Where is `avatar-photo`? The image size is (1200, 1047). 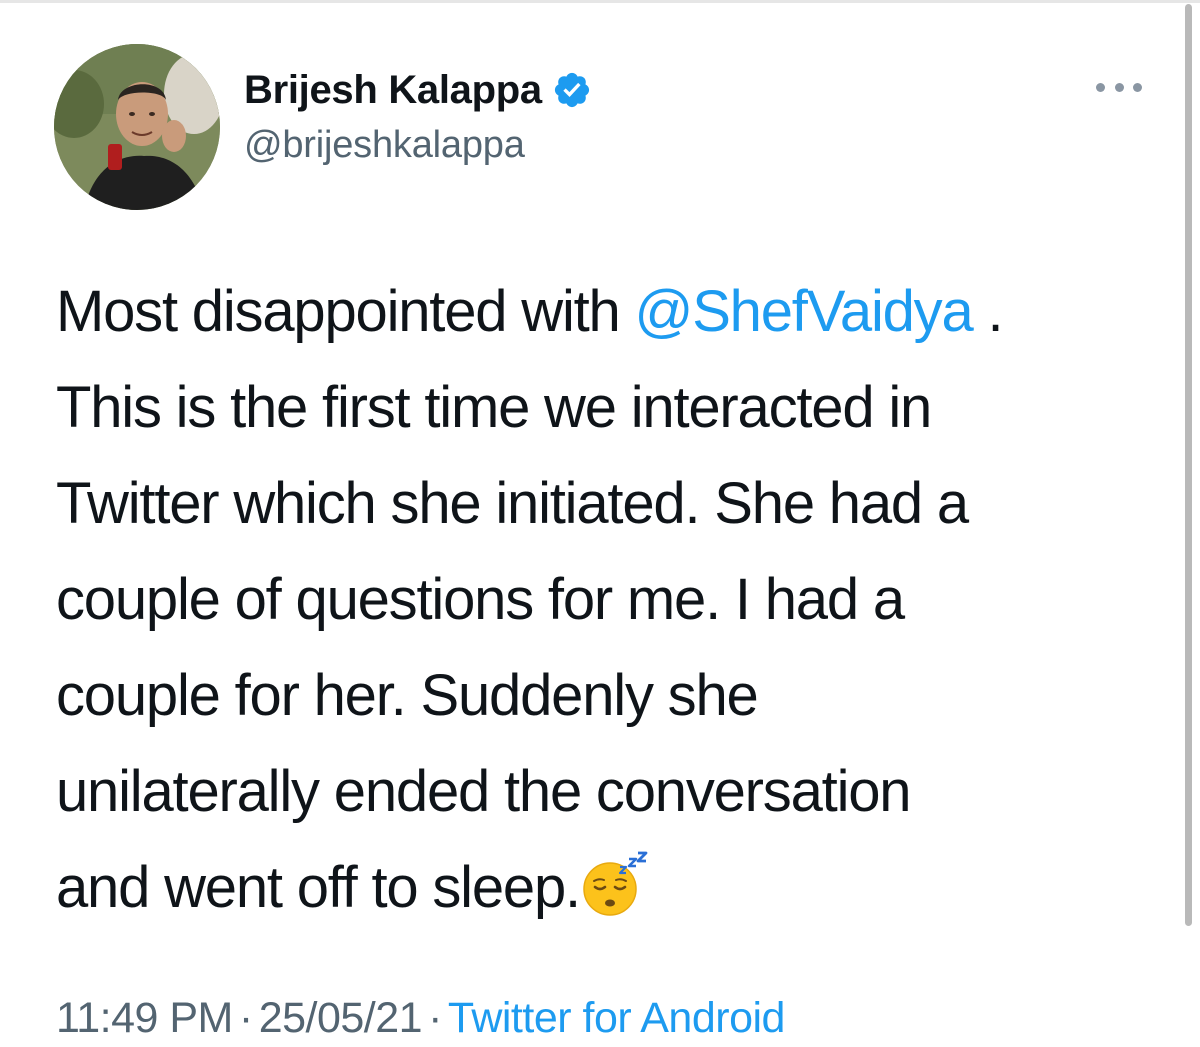
avatar-photo is located at coordinates (137, 127).